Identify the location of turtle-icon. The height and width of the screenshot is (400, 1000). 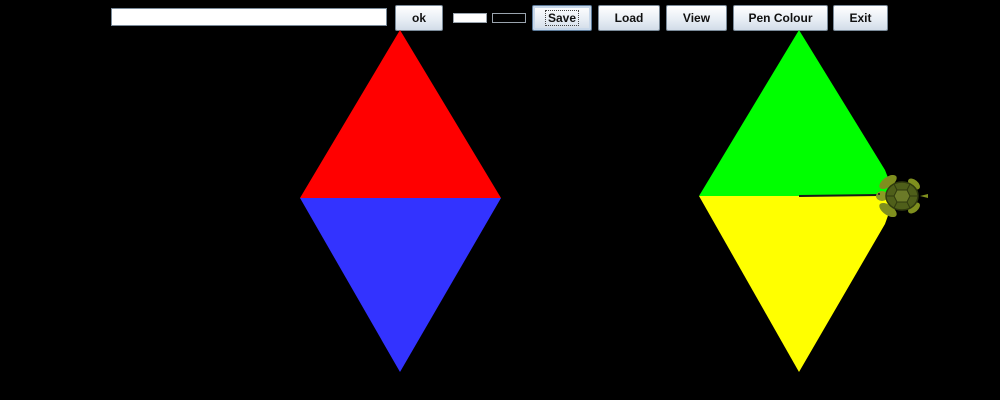
(902, 196).